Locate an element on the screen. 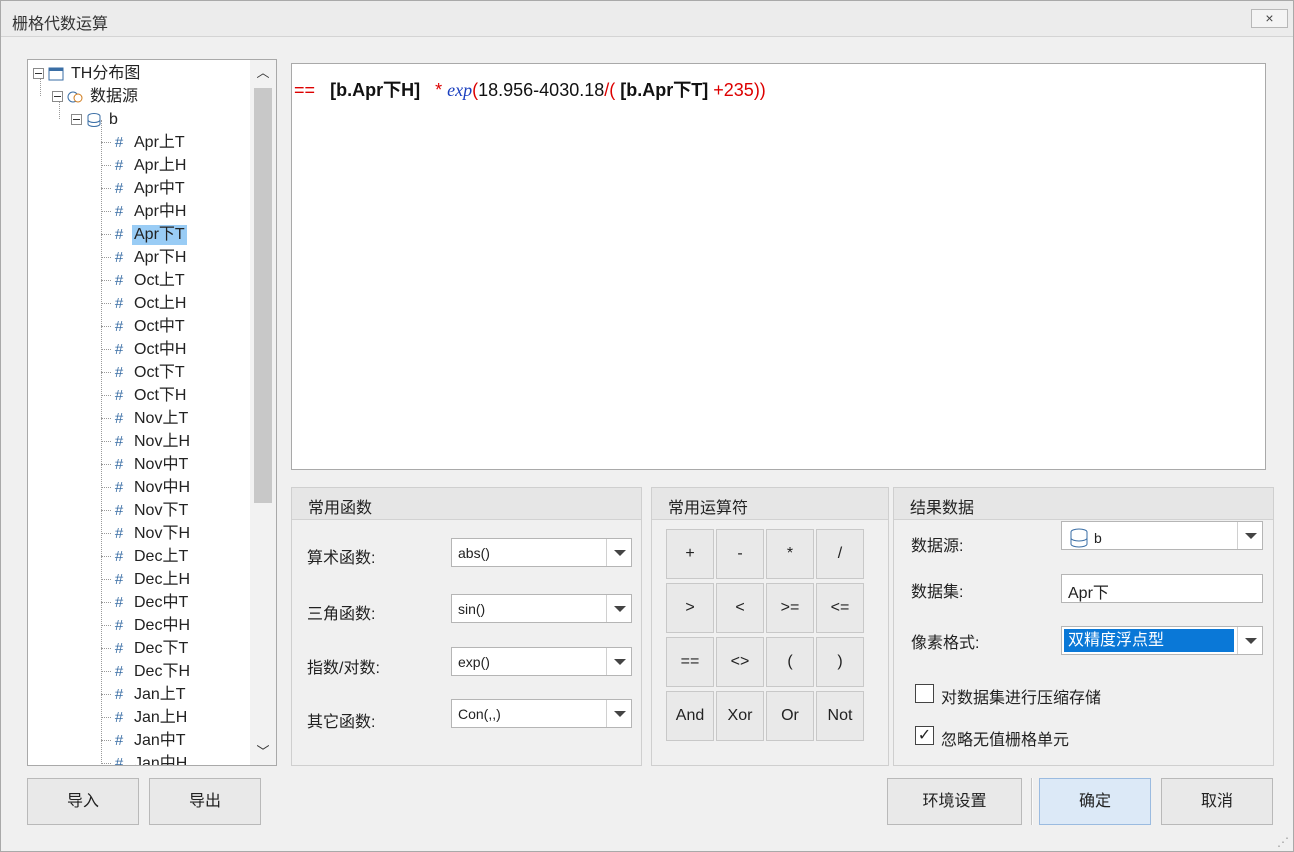  tree-item-dataset: # Apr上H is located at coordinates (149, 165).